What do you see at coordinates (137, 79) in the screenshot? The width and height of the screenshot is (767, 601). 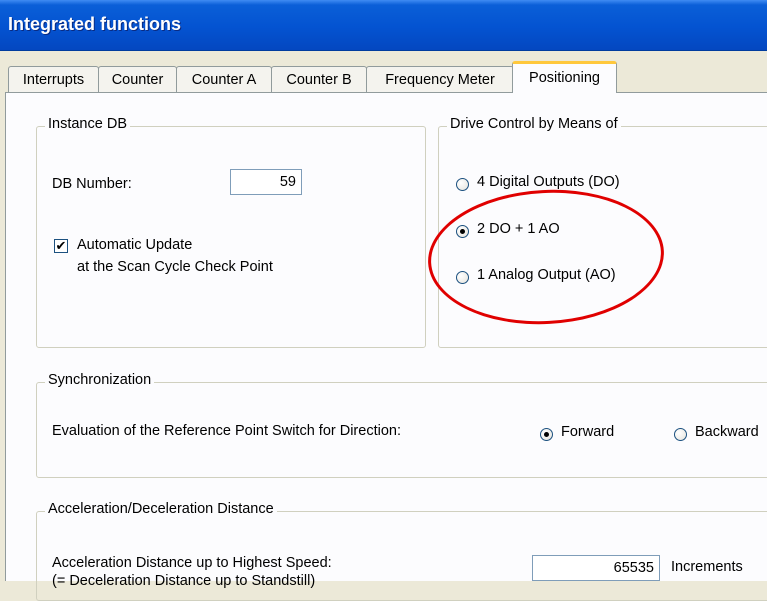 I see `tab-counter: Counter` at bounding box center [137, 79].